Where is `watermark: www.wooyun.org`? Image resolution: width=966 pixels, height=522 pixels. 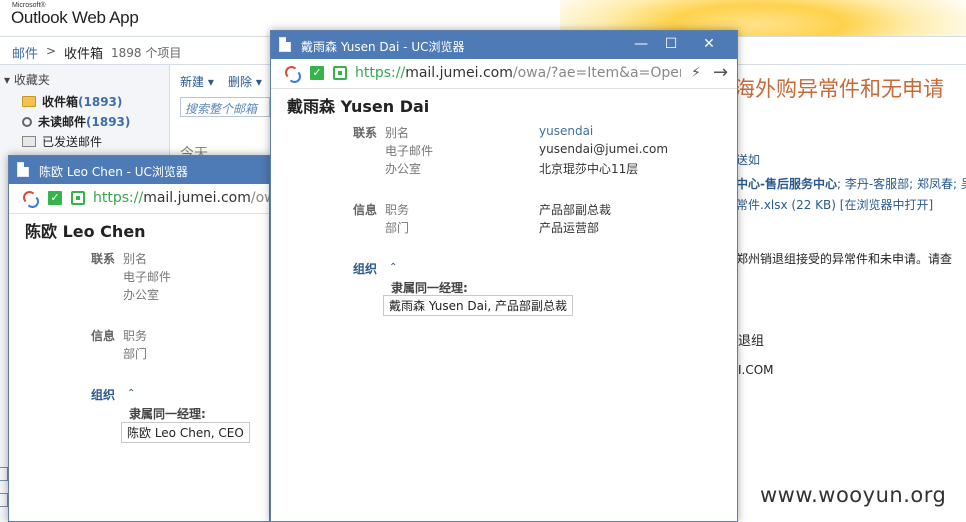 watermark: www.wooyun.org is located at coordinates (853, 495).